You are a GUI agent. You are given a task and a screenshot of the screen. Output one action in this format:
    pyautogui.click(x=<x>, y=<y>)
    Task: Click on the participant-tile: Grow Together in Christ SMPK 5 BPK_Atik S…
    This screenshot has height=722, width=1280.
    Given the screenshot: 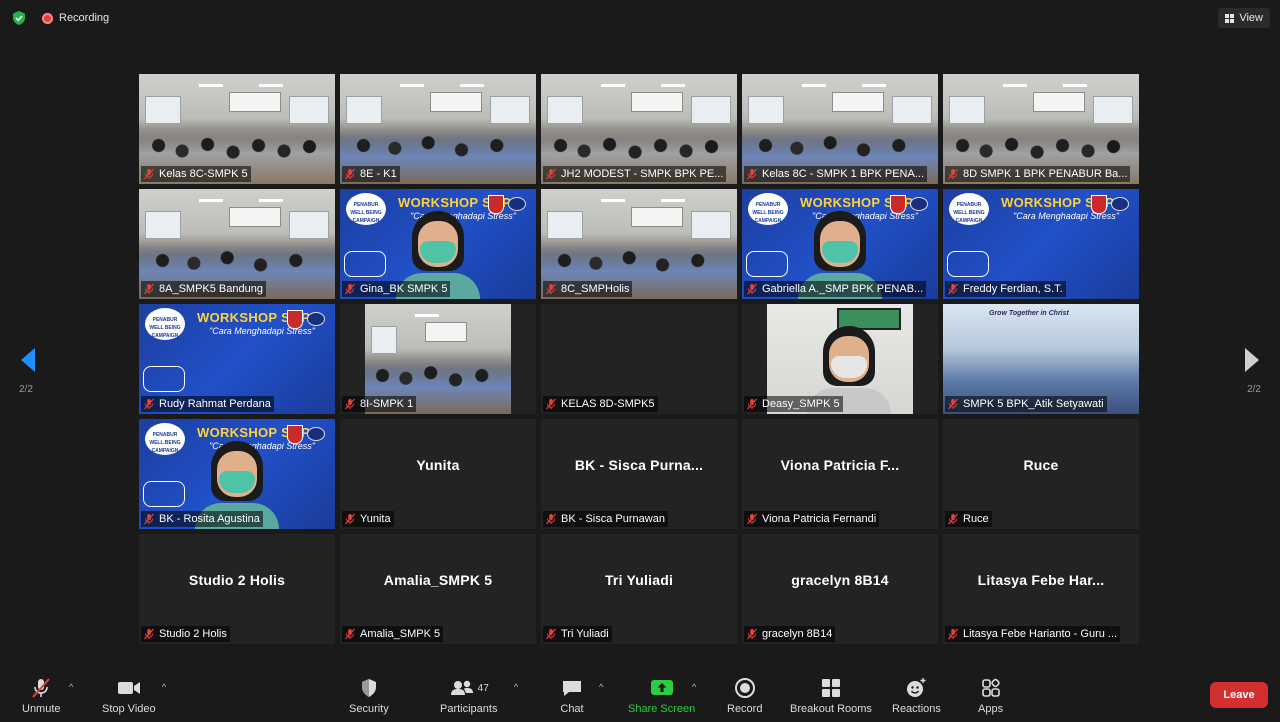 What is the action you would take?
    pyautogui.click(x=1041, y=359)
    